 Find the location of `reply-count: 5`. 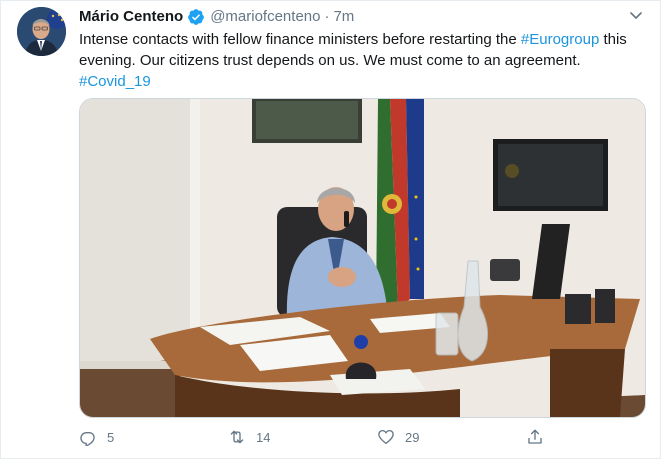

reply-count: 5 is located at coordinates (111, 437).